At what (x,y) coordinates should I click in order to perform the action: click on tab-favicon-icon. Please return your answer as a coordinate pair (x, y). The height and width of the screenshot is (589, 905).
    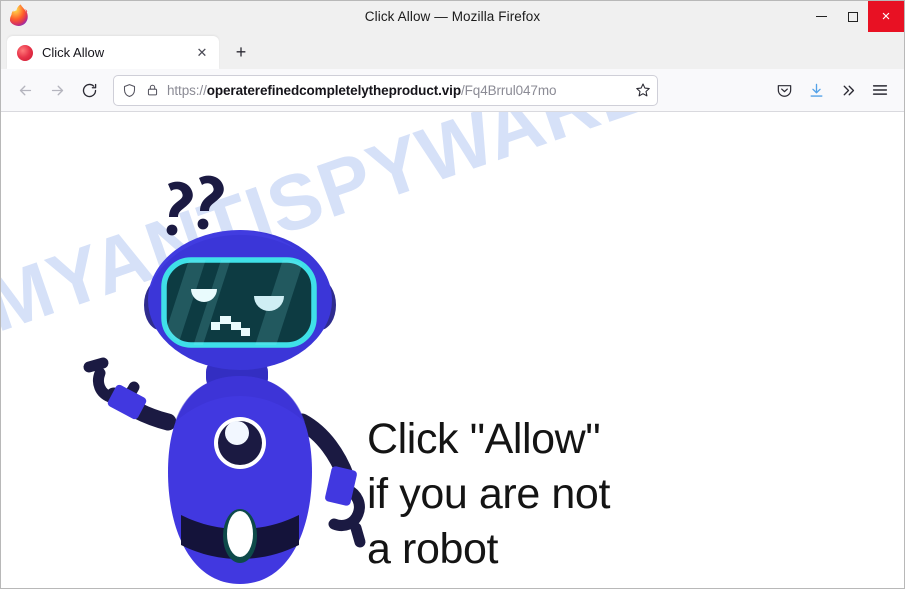
    Looking at the image, I should click on (25, 52).